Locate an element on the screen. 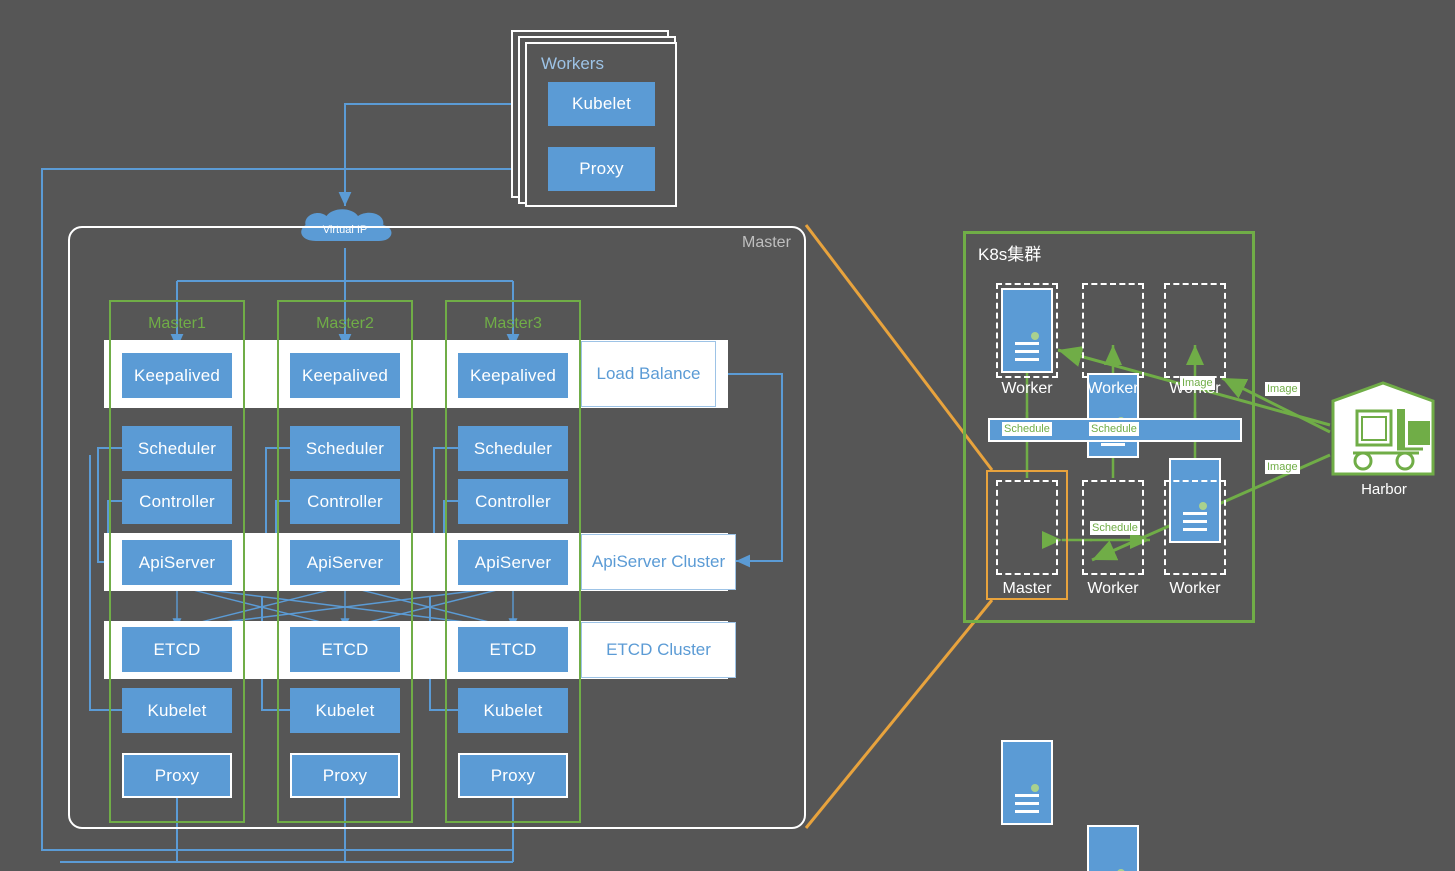 The width and height of the screenshot is (1455, 871). schedule-tag-1: Schedule is located at coordinates (1027, 429).